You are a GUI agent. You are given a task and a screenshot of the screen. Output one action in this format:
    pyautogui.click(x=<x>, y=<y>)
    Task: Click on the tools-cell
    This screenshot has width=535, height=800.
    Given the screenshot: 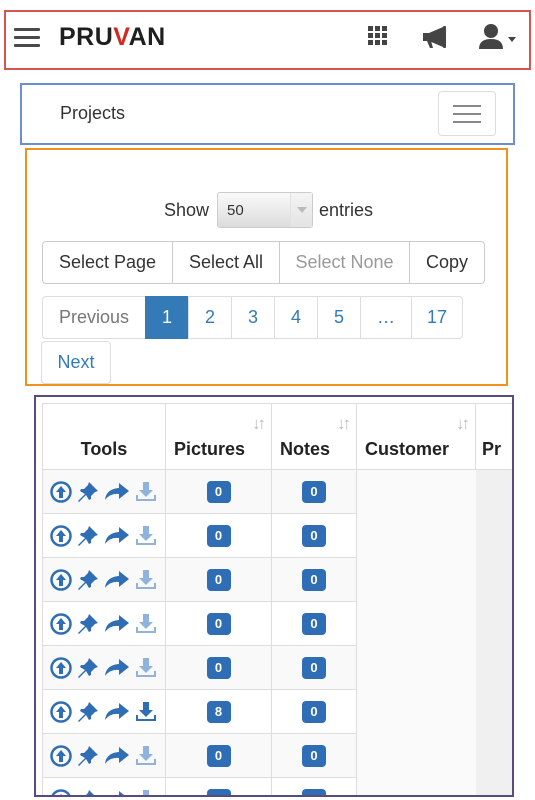 What is the action you would take?
    pyautogui.click(x=104, y=623)
    